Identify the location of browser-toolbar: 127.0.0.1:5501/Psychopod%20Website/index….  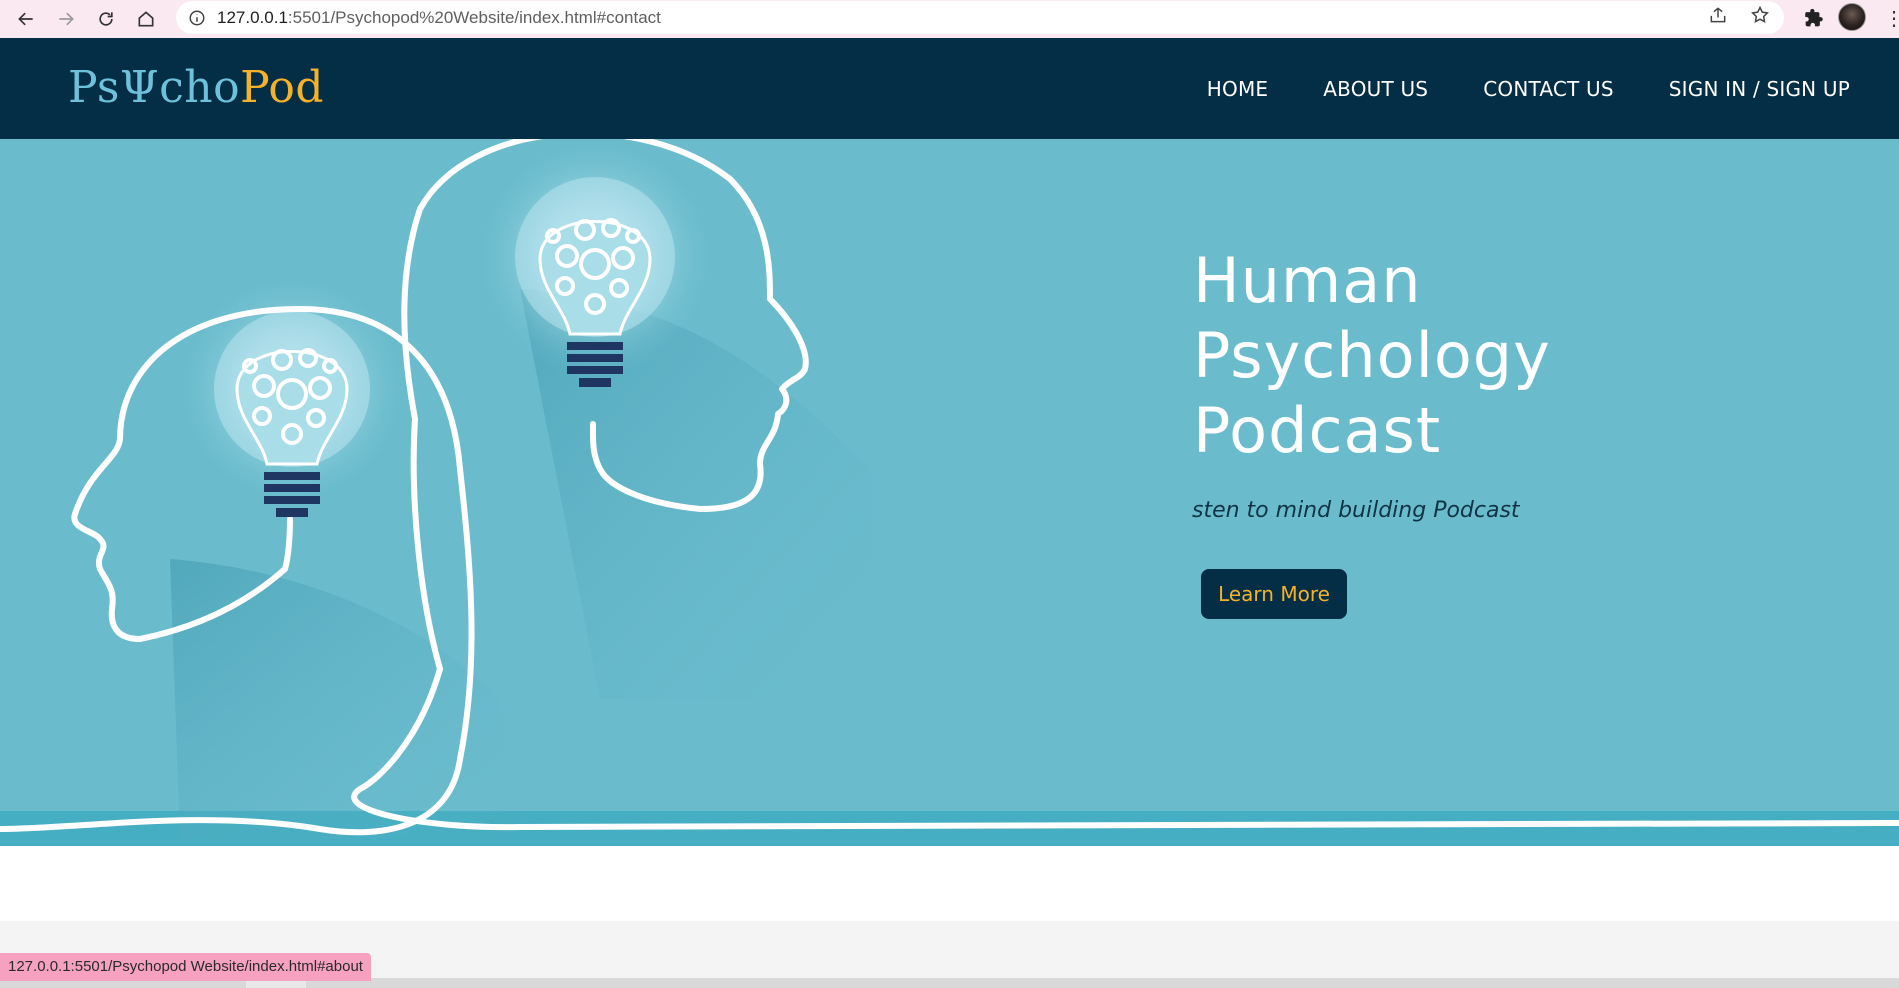
(949, 19).